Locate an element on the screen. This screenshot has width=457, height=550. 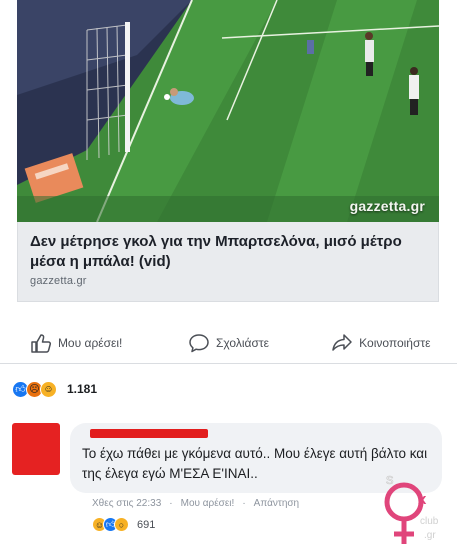
comment-like-link: Μου αρέσει! is located at coordinates (208, 503).